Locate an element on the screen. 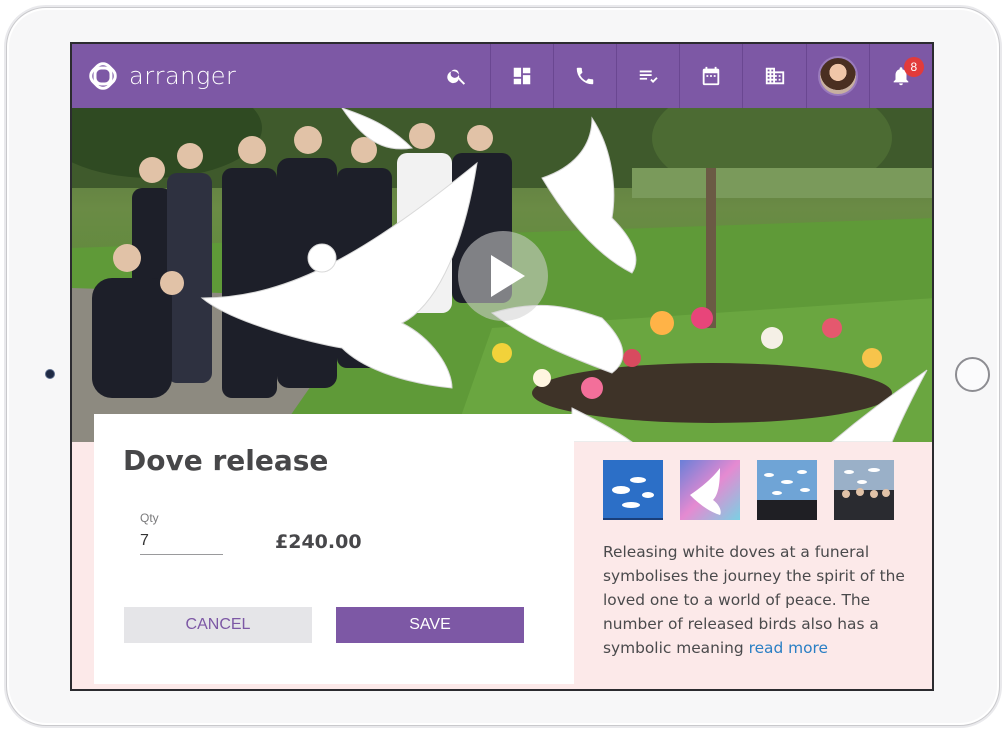 This screenshot has height=731, width=1007. nav-calendar is located at coordinates (710, 76).